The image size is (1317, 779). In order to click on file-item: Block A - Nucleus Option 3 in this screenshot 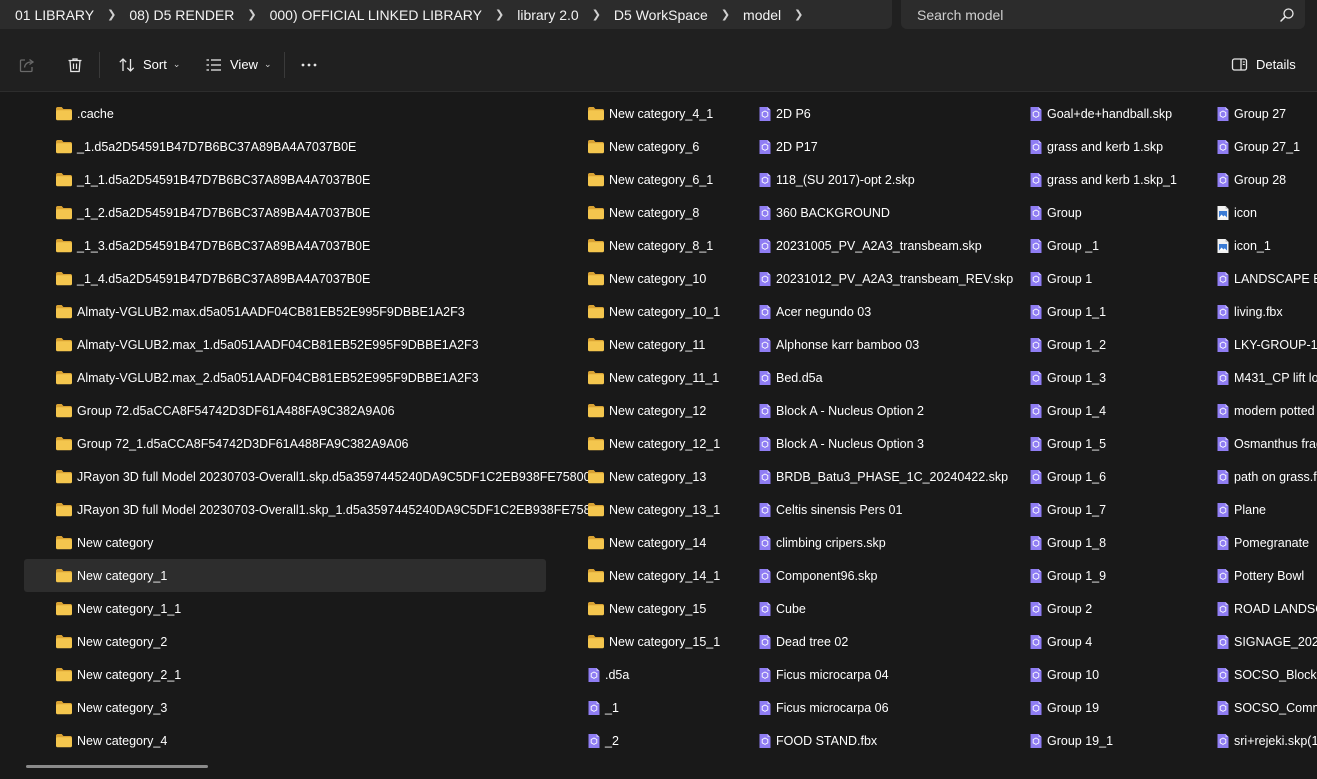, I will do `click(860, 443)`.